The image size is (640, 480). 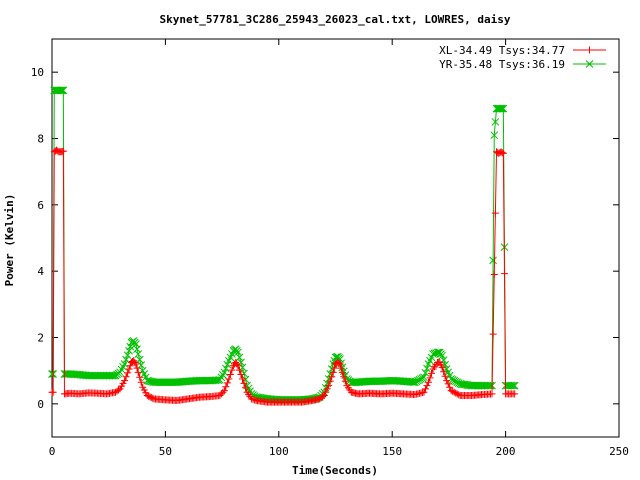 What do you see at coordinates (619, 451) in the screenshot?
I see `x-tick-label: 250` at bounding box center [619, 451].